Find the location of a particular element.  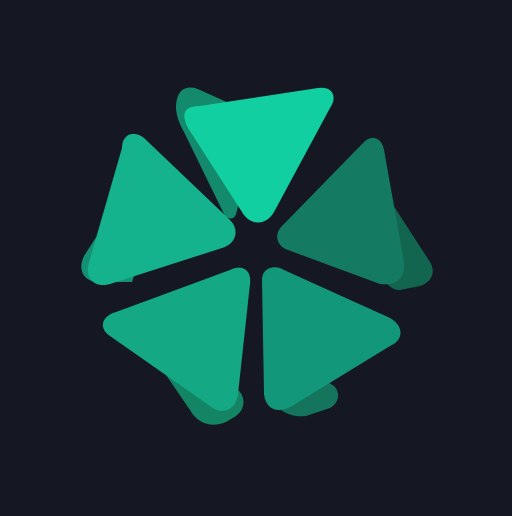

petal-lower-left is located at coordinates (176, 346).